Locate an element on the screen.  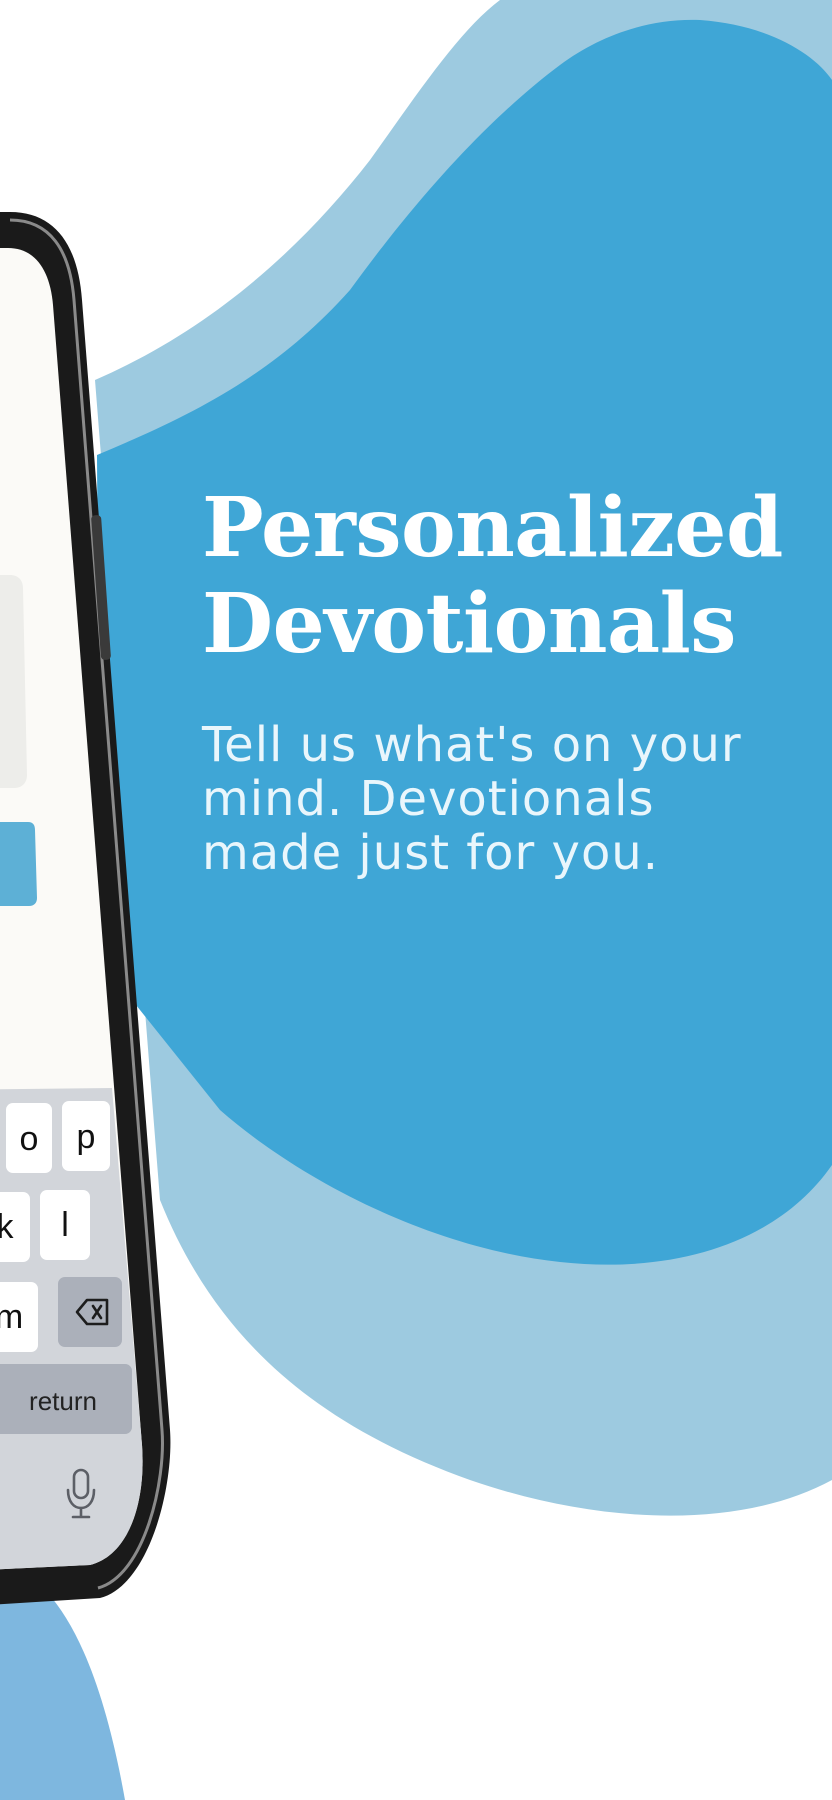
submit-button is located at coordinates (18, 864).